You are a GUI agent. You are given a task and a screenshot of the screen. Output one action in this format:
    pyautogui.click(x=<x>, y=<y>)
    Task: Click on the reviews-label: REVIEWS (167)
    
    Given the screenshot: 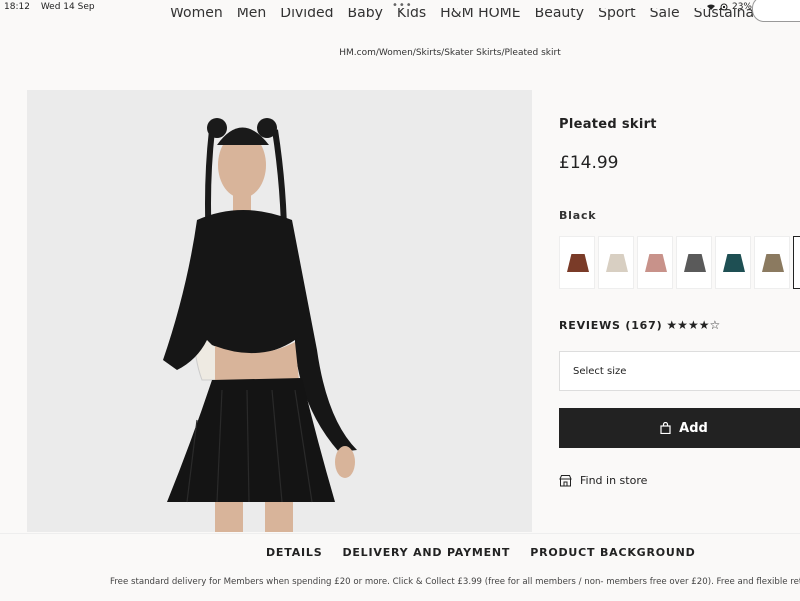 What is the action you would take?
    pyautogui.click(x=611, y=325)
    